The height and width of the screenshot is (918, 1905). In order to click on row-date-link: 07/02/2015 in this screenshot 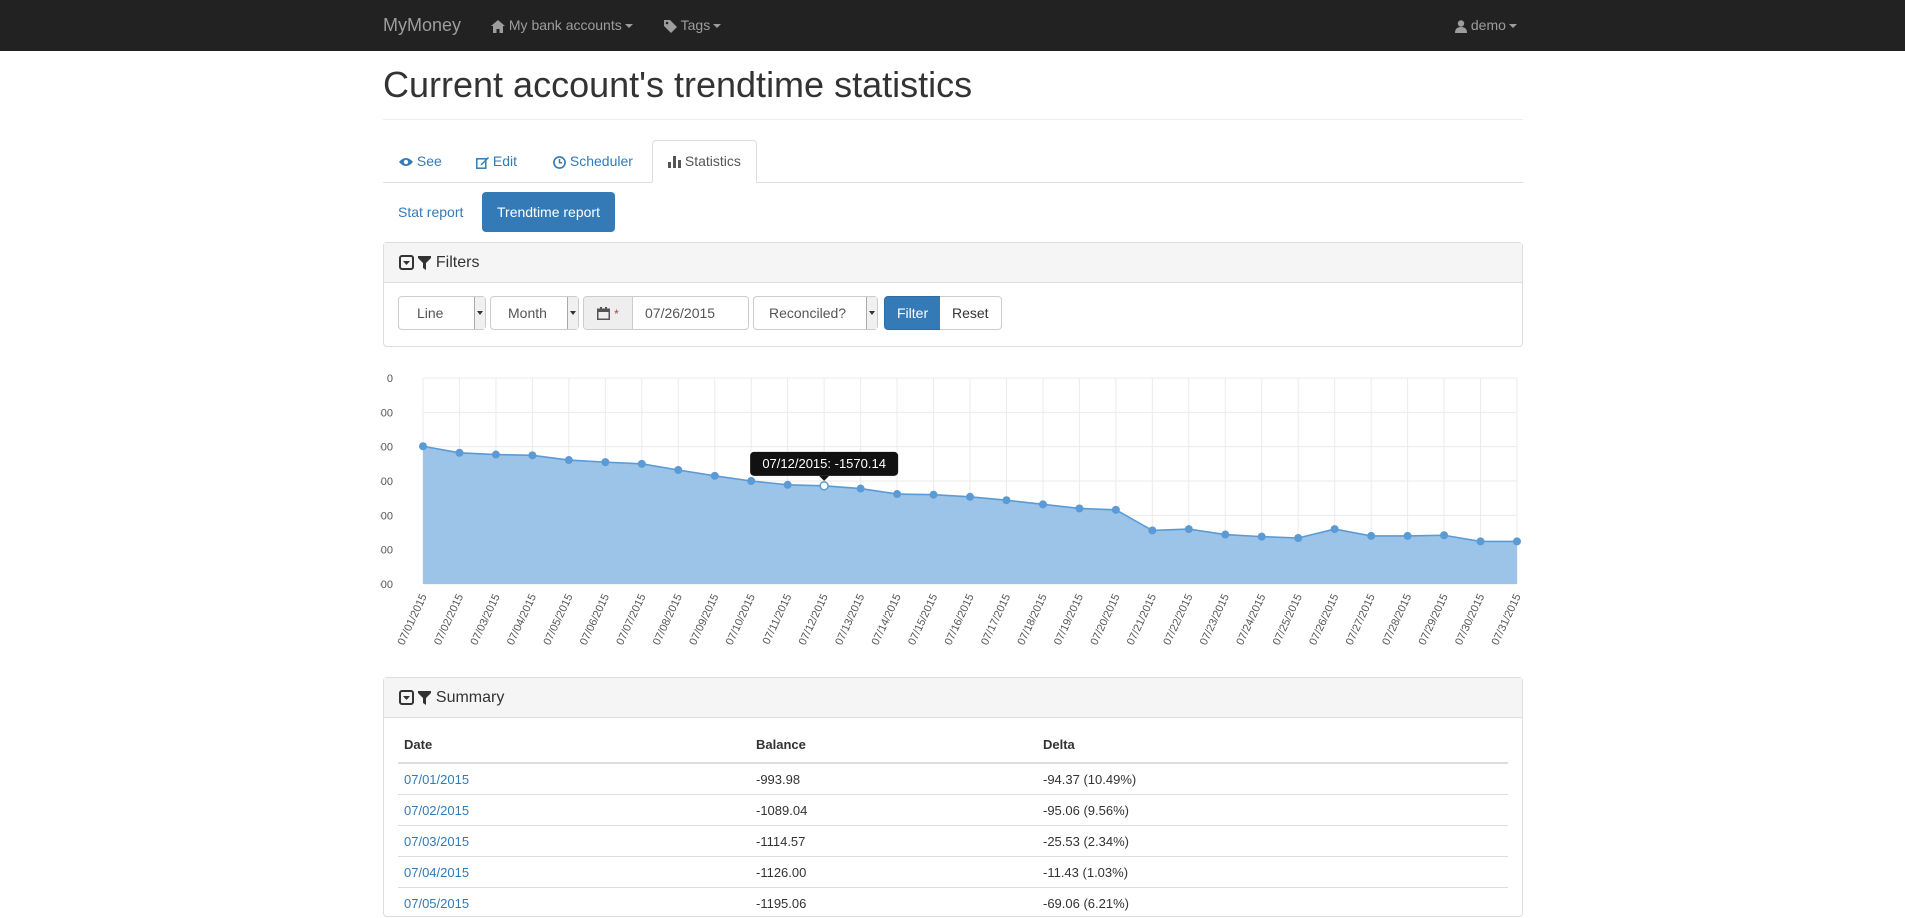, I will do `click(436, 810)`.